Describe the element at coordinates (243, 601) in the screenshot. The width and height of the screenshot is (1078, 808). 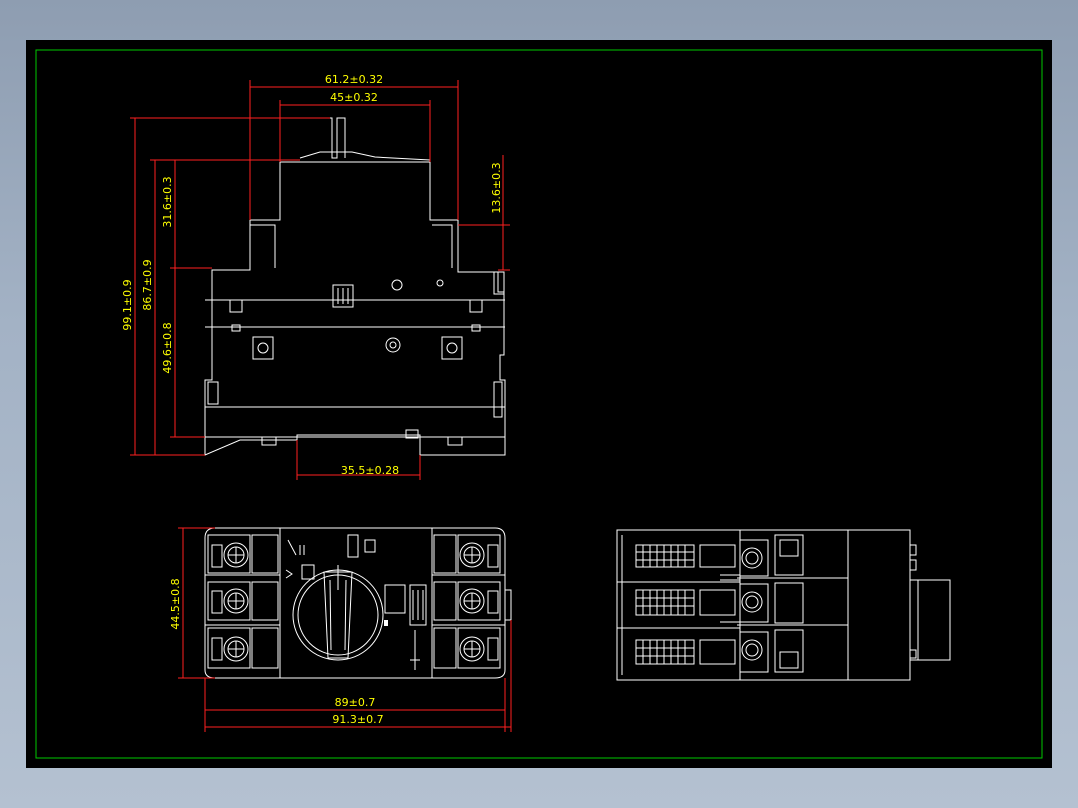
I see `left-terminals` at that location.